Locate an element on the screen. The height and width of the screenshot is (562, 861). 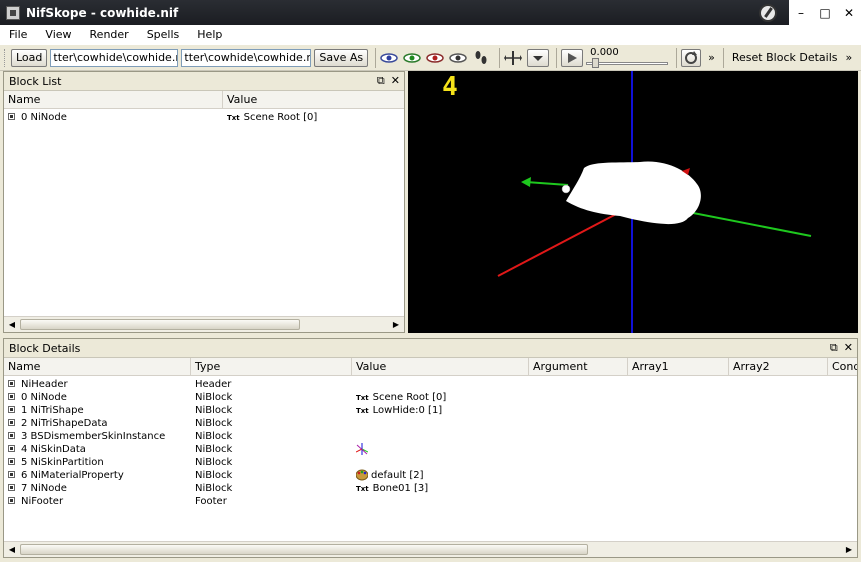
menu-view: View is located at coordinates (58, 35).